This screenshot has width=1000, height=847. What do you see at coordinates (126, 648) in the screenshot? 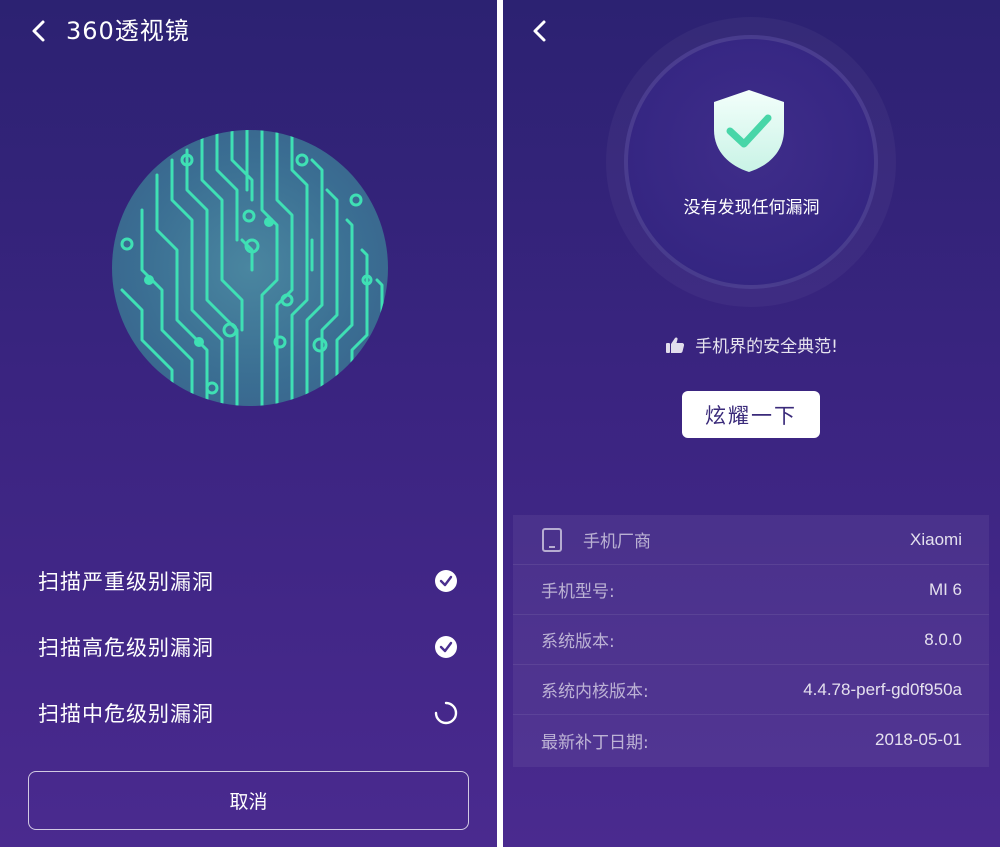
I see `scan-label: 扫描高危级别漏洞` at bounding box center [126, 648].